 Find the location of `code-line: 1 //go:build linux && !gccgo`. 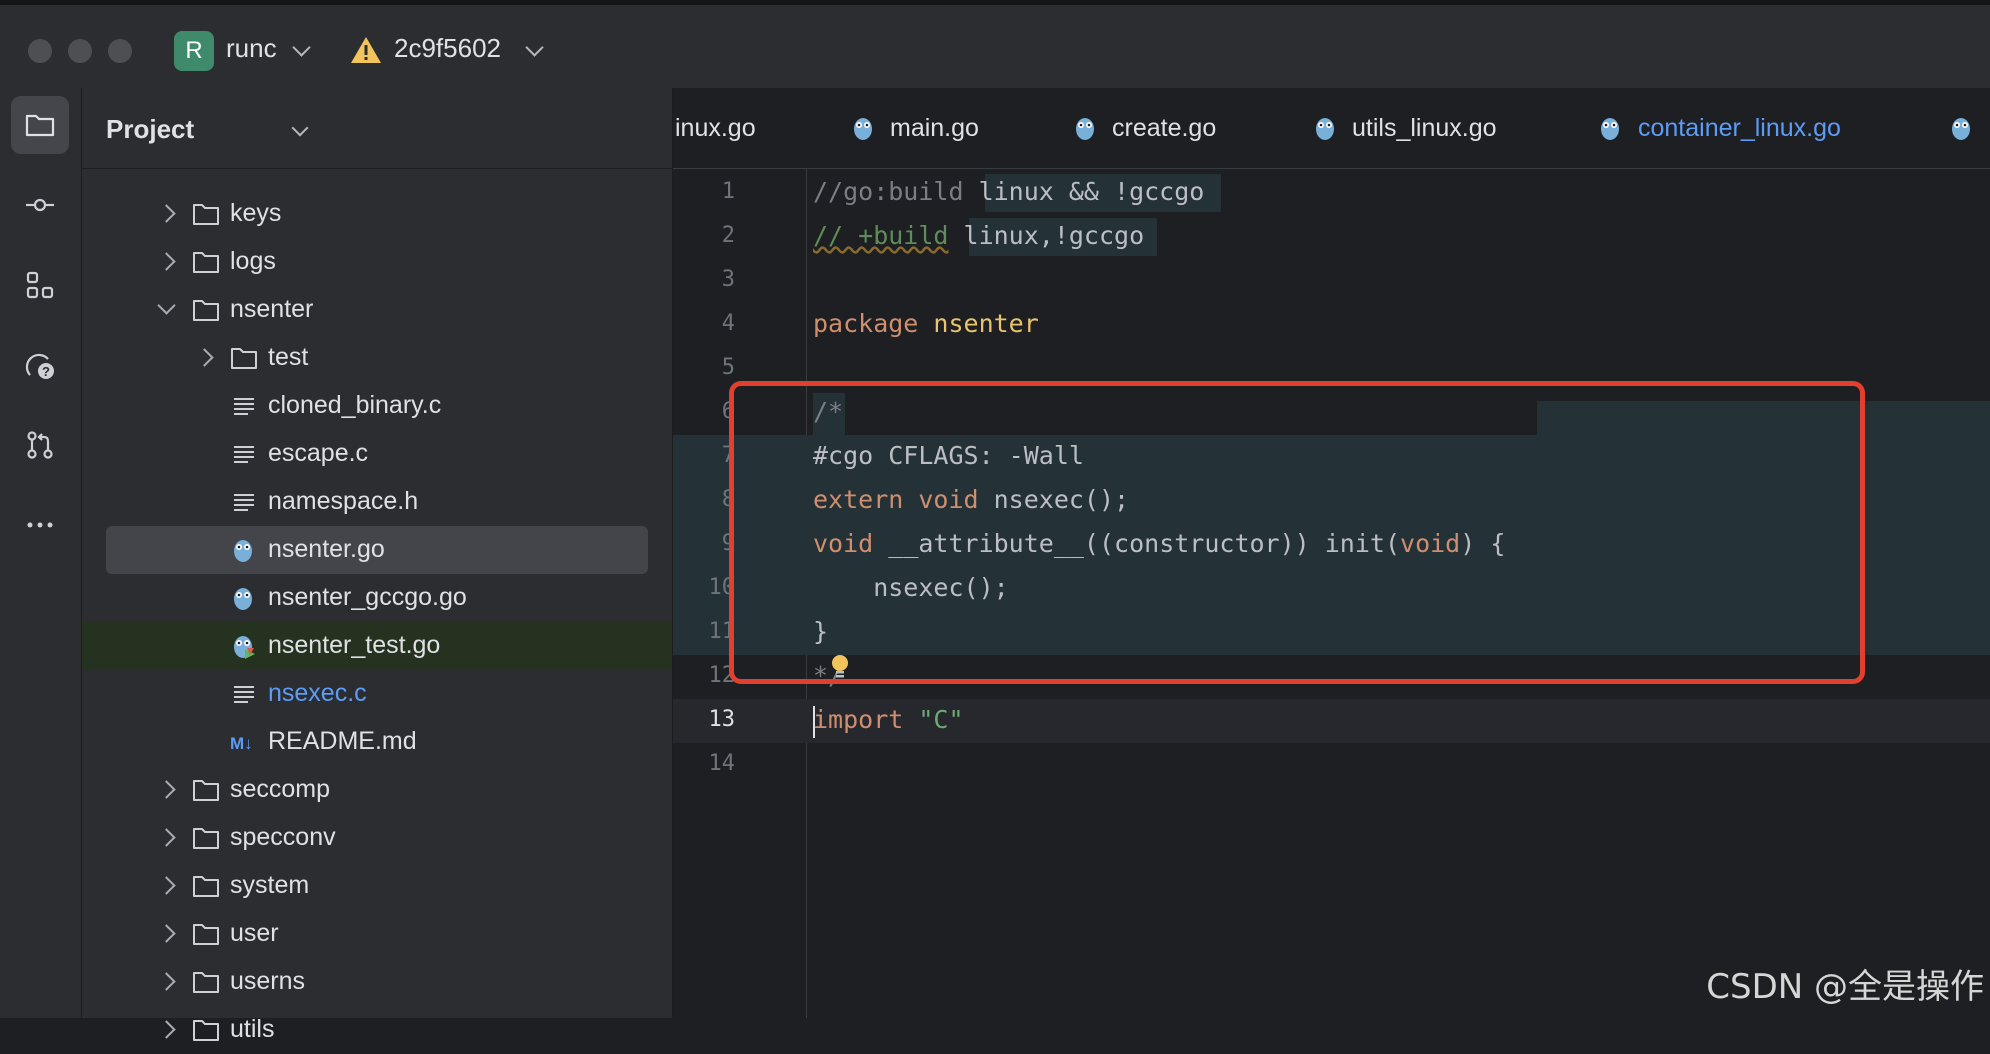

code-line: 1 //go:build linux && !gccgo is located at coordinates (1331, 193).